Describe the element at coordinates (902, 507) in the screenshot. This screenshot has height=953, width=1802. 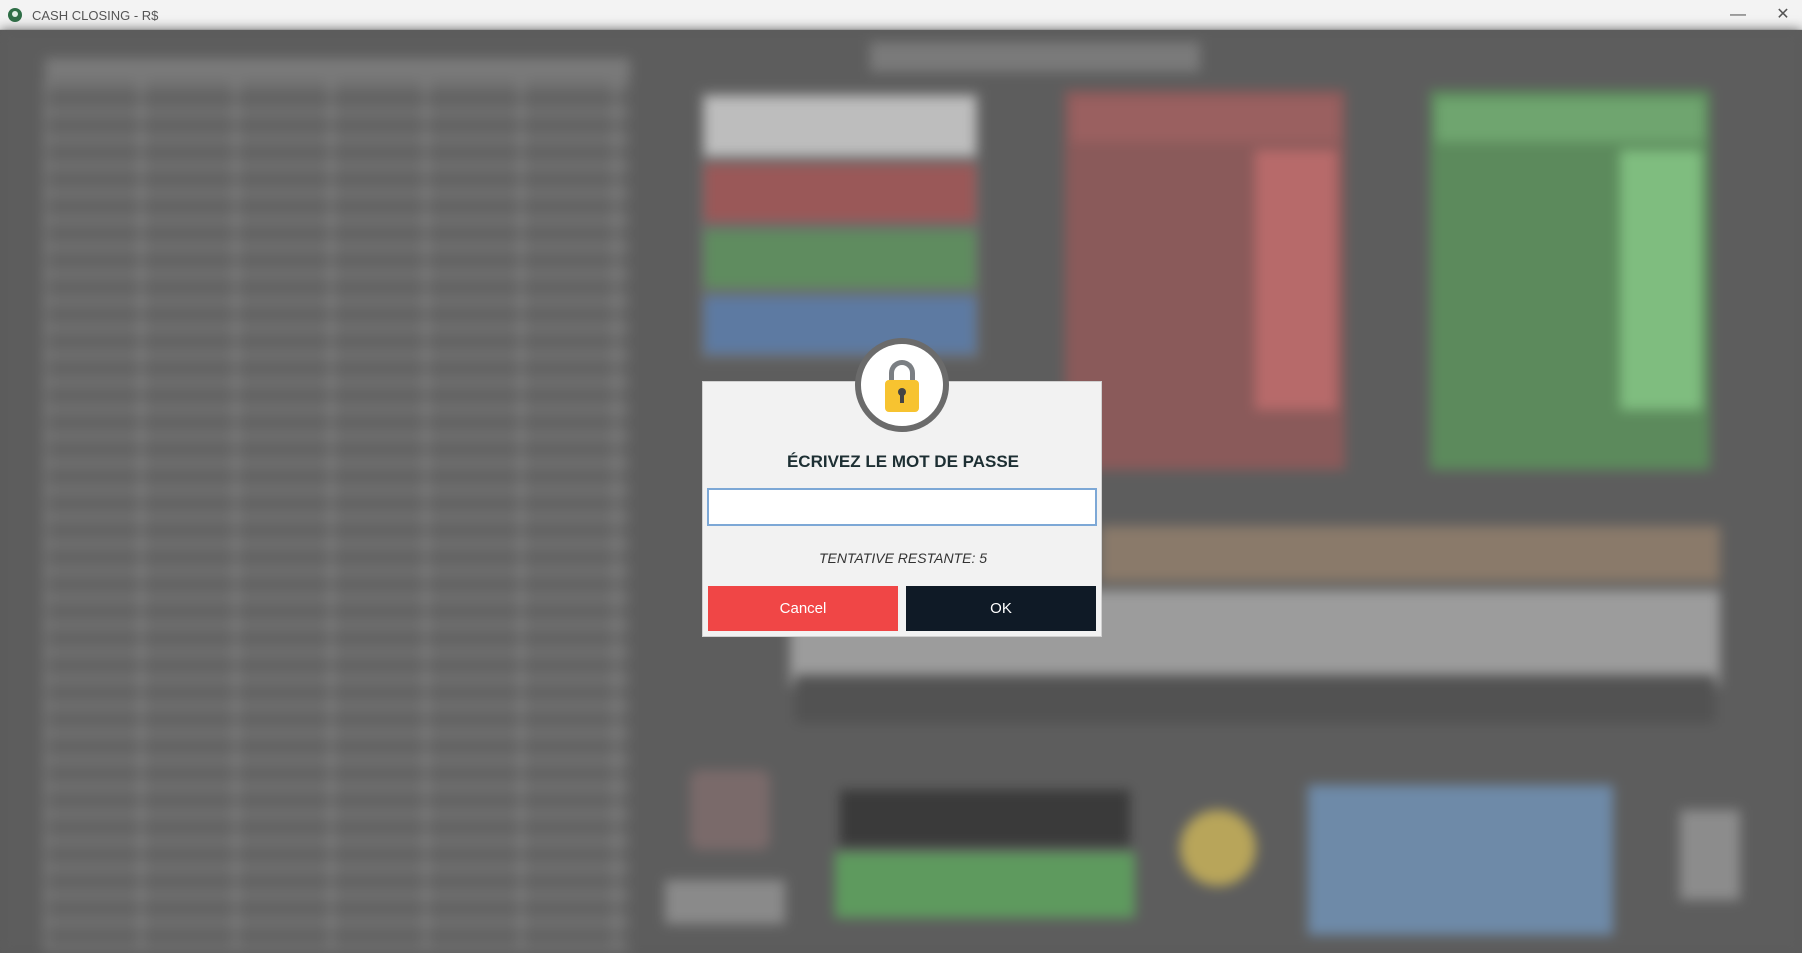
I see `password-input` at that location.